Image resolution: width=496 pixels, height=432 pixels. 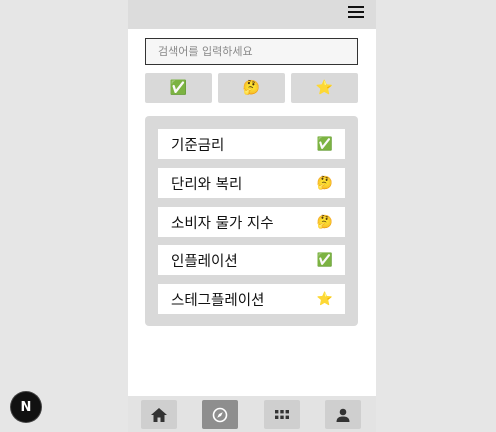 I want to click on term-label: 소비자 물가 지수, so click(x=222, y=223).